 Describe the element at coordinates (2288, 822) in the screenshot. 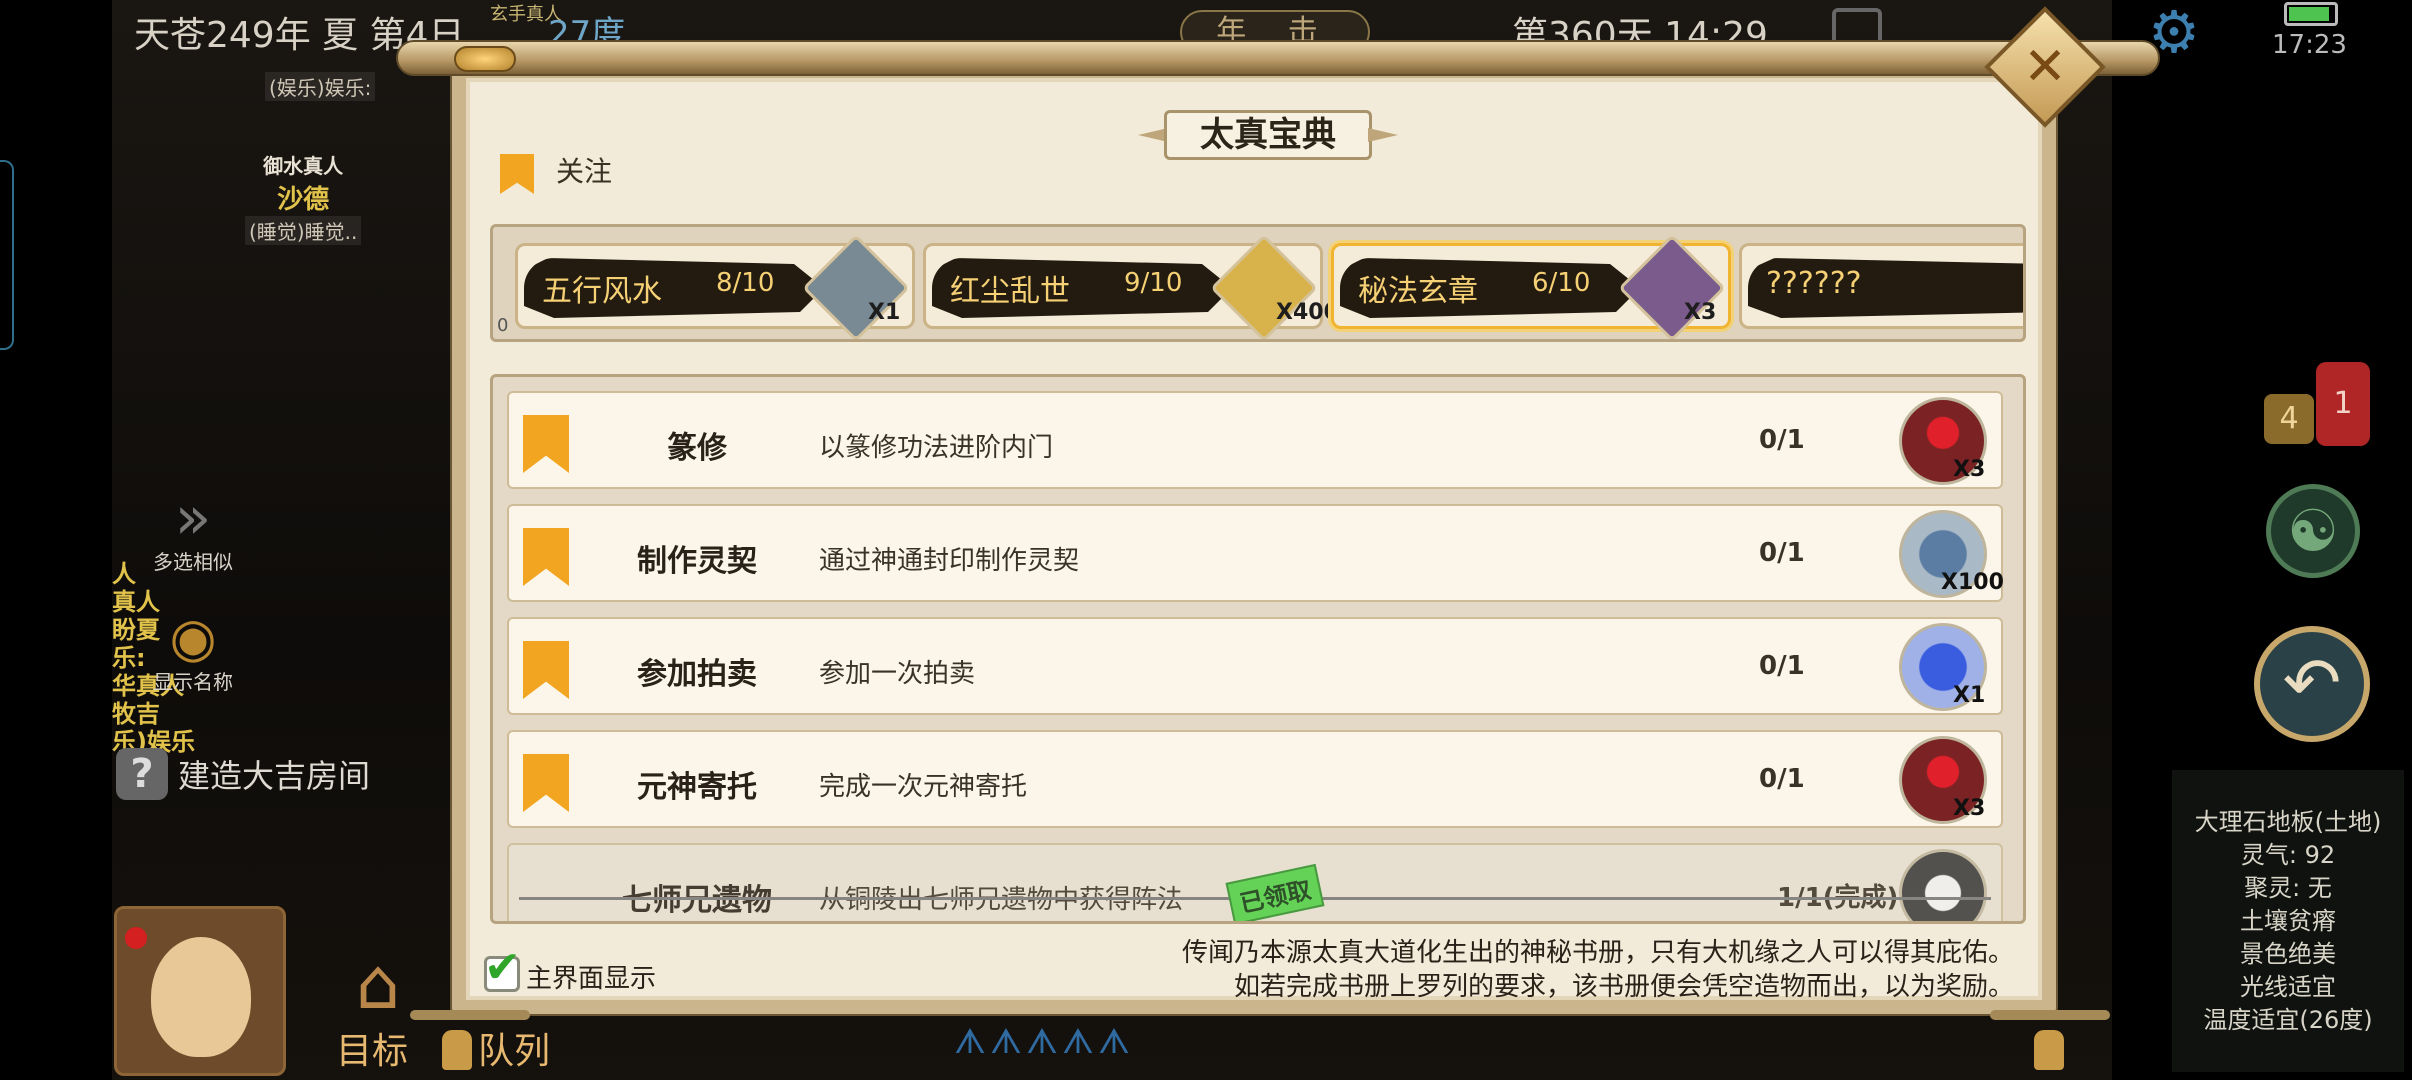

I see `tile-type: 大理石地板(土地)` at that location.